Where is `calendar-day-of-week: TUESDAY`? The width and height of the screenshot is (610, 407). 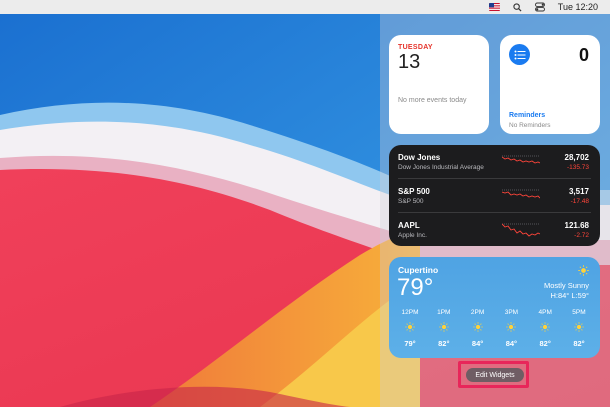
calendar-day-of-week: TUESDAY is located at coordinates (415, 47).